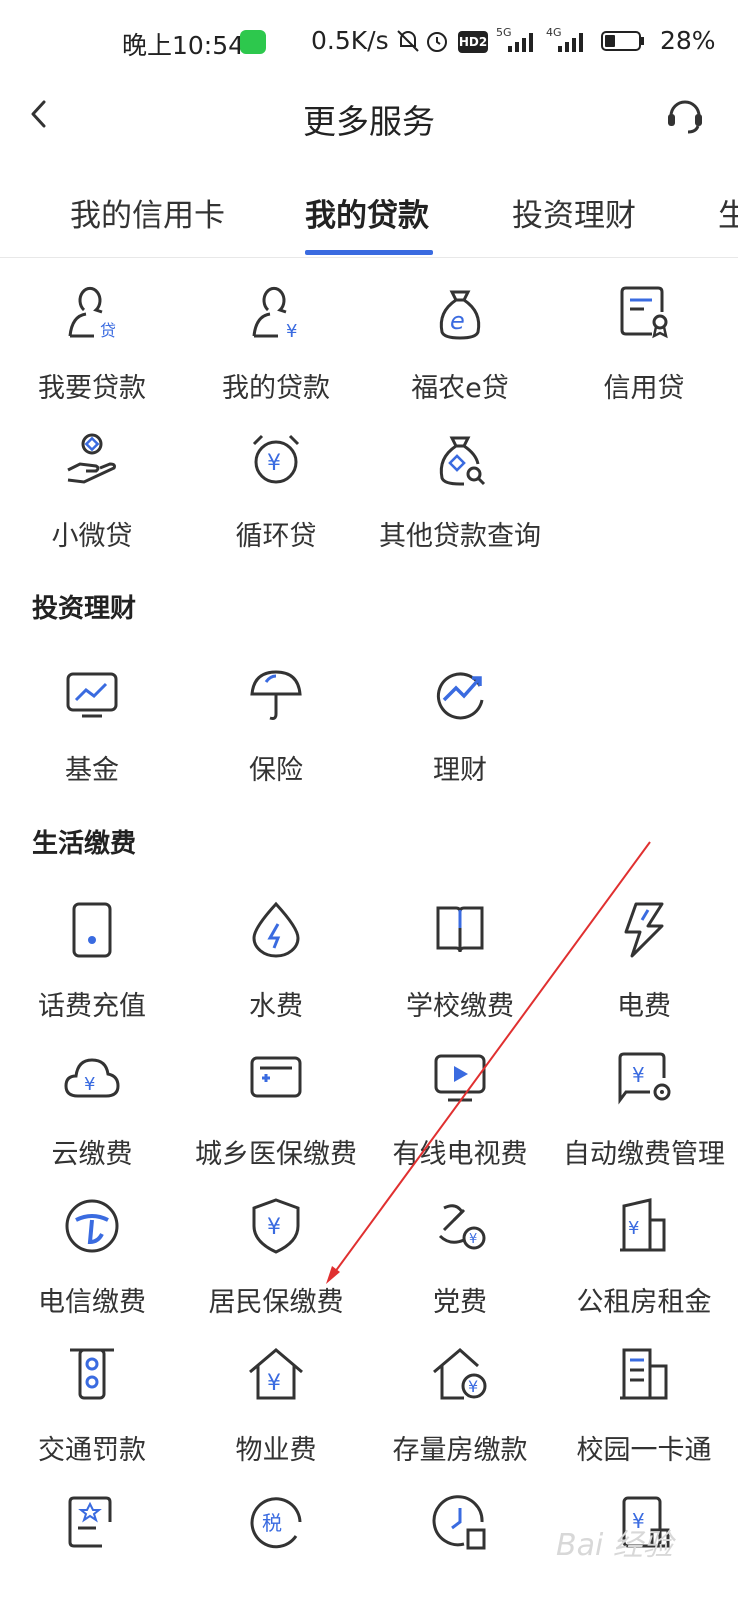 The width and height of the screenshot is (738, 1600). I want to click on grid-item-label: 云缴费, so click(92, 1154).